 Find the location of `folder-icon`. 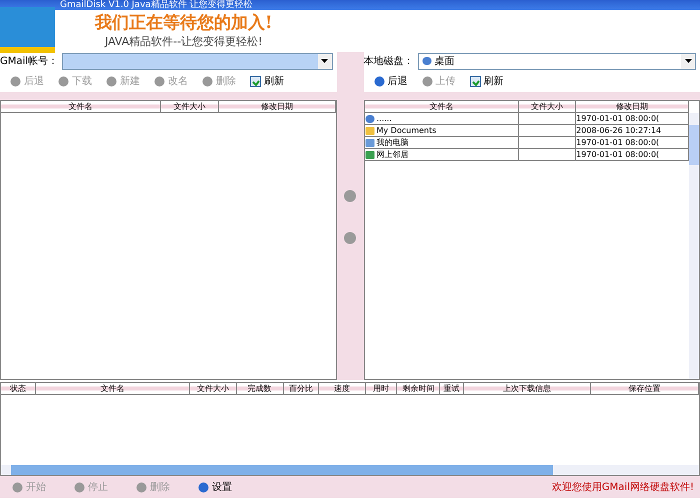

folder-icon is located at coordinates (369, 131).